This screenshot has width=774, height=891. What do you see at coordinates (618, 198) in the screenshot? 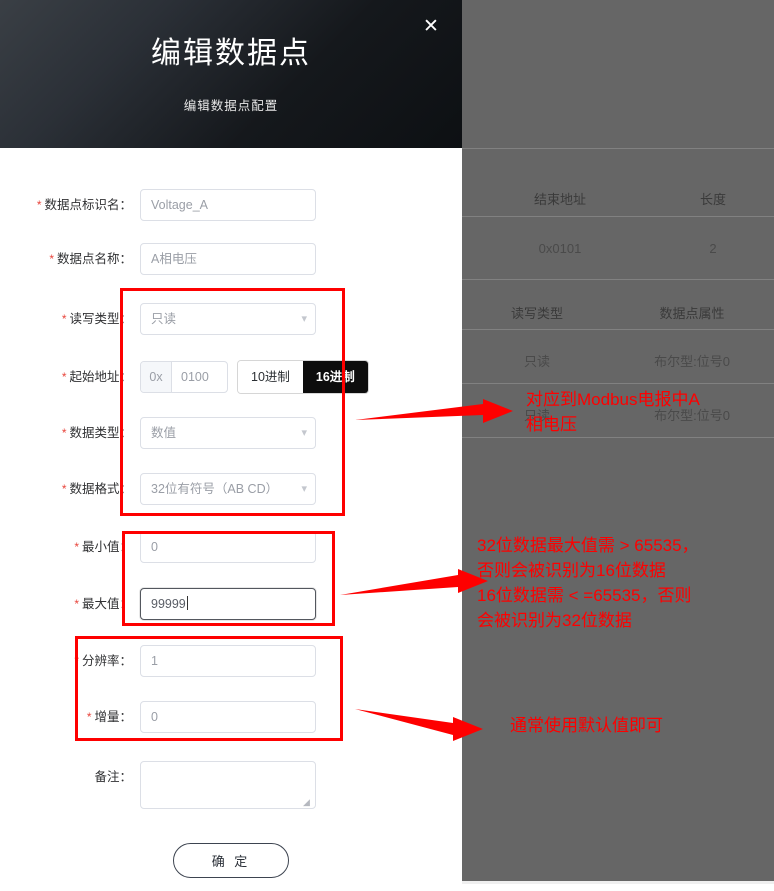
I see `table-header-row-1: 结束地址 长度` at bounding box center [618, 198].